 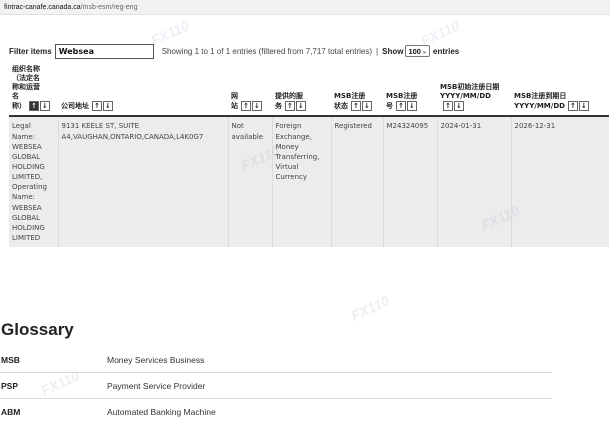 I want to click on column-header-3: 网站 ↑ ↓, so click(x=250, y=90).